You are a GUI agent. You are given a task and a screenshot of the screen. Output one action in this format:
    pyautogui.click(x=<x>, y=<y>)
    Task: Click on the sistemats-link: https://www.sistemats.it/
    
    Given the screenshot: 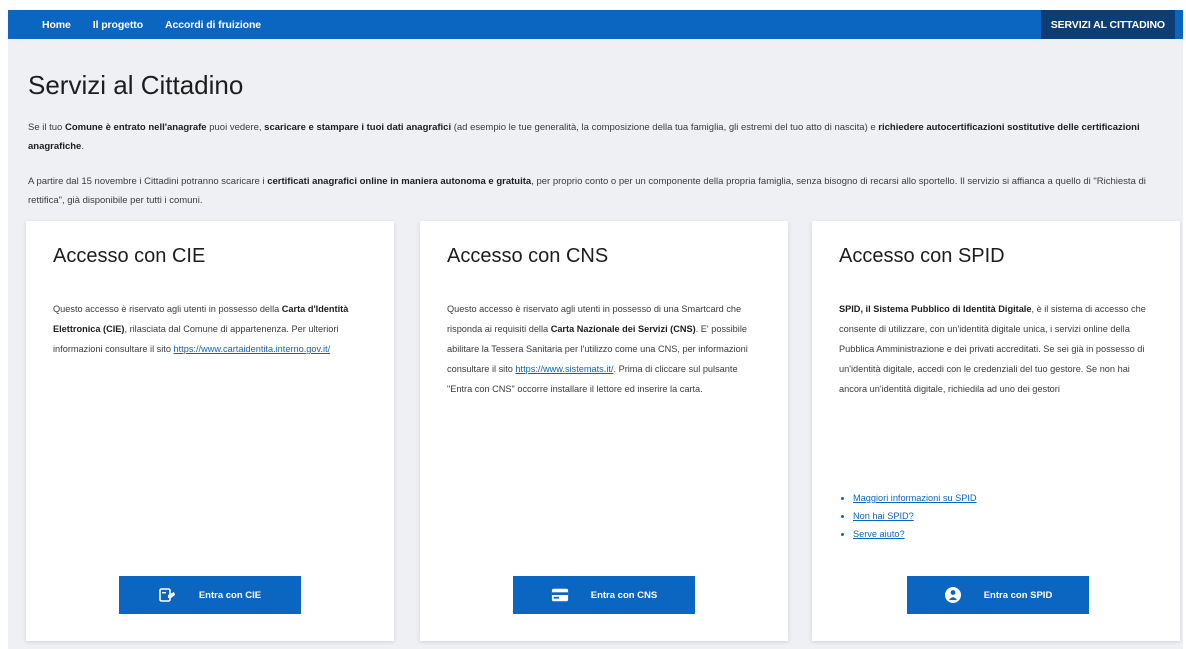 What is the action you would take?
    pyautogui.click(x=564, y=369)
    